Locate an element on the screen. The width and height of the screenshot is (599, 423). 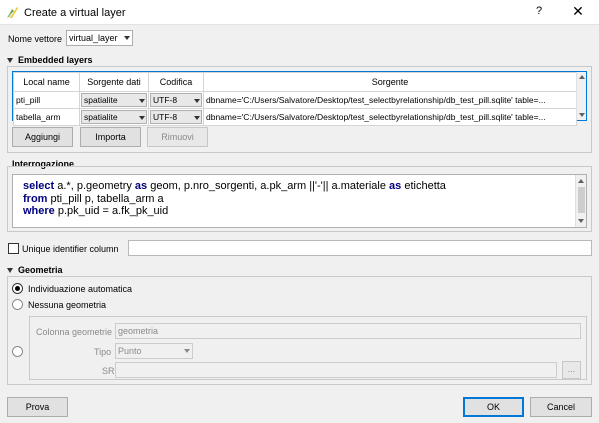
embedded-table-scrollbar is located at coordinates (581, 96).